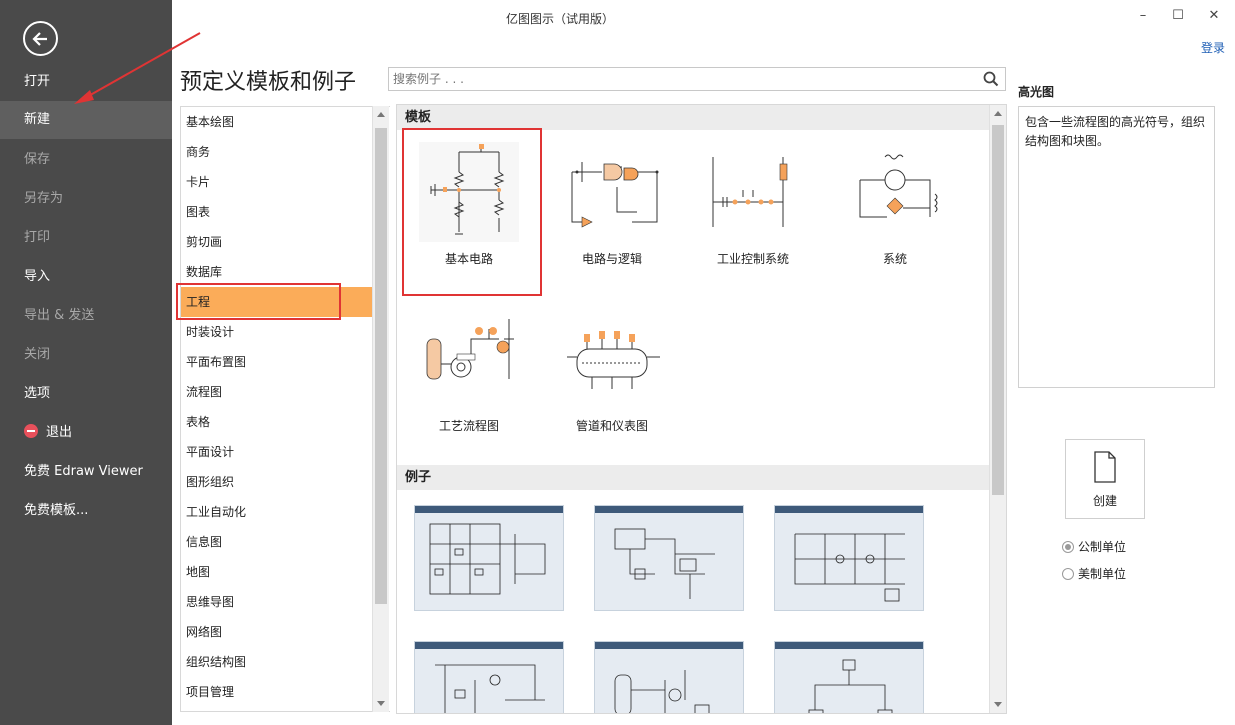  I want to click on sidebar-item-edraw-viewer: 免费 Edraw Viewer, so click(86, 472).